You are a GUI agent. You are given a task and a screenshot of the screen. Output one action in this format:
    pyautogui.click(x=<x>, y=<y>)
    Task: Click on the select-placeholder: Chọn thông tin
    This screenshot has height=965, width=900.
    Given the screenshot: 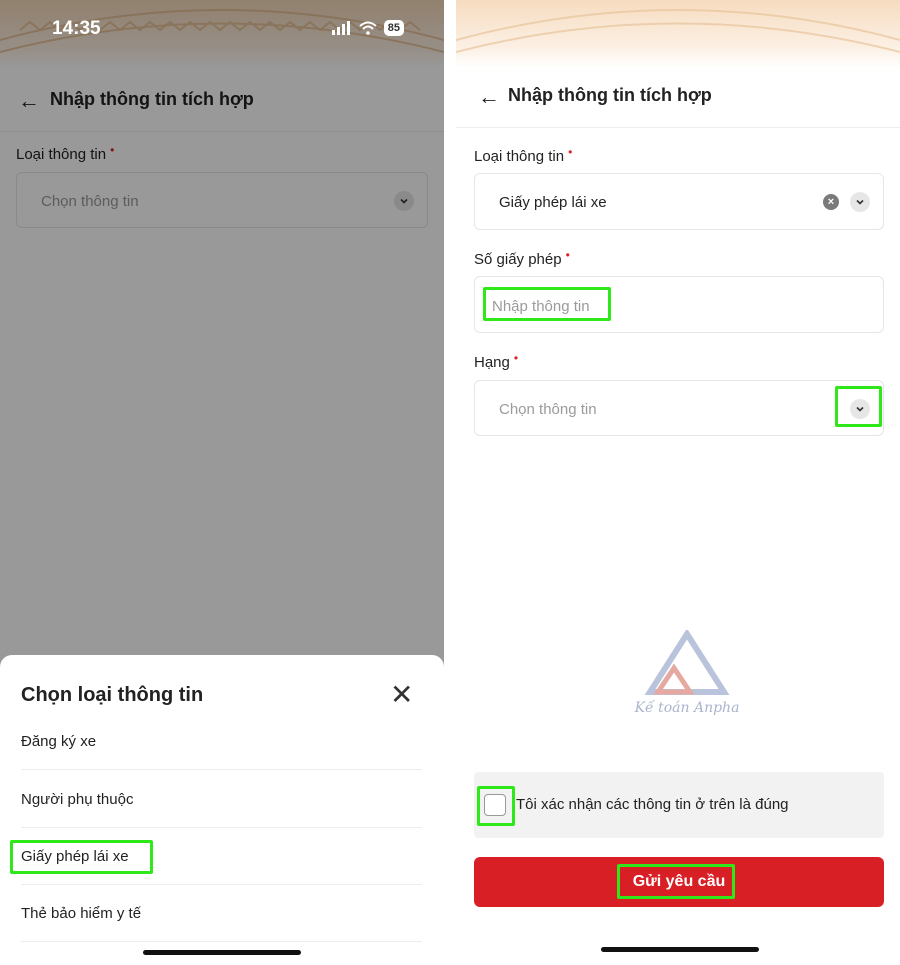 What is the action you would take?
    pyautogui.click(x=548, y=409)
    